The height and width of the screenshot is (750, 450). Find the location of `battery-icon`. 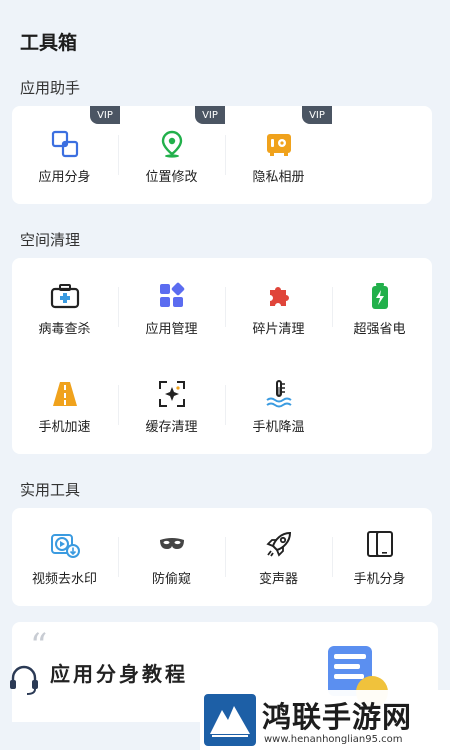

battery-icon is located at coordinates (380, 296).